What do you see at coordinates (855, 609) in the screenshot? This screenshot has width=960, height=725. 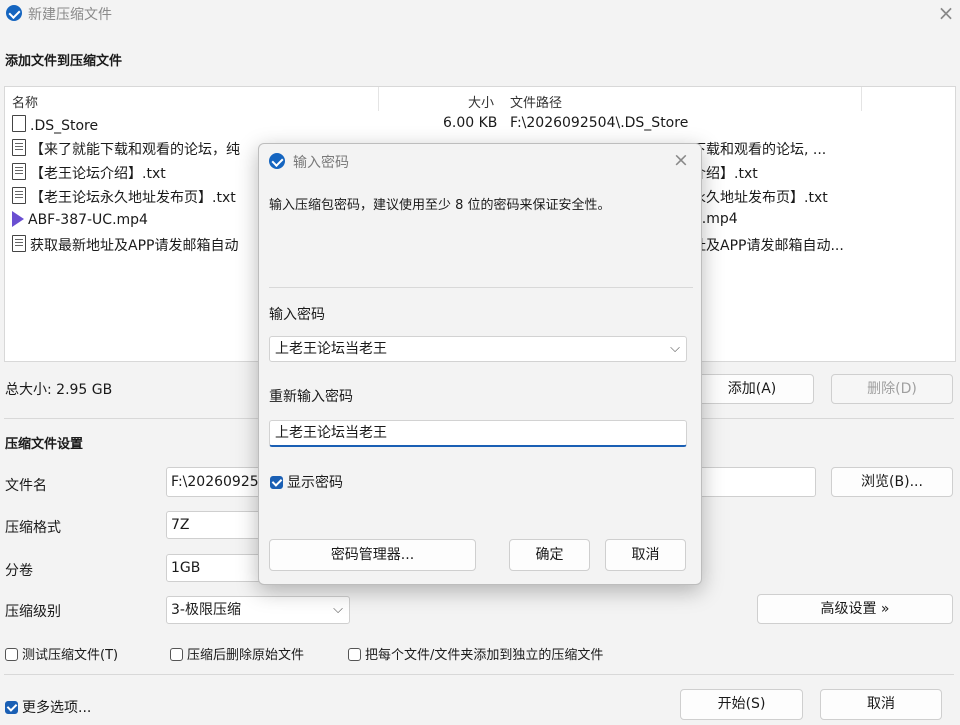 I see `advanced-settings-button: 高级设置 »` at bounding box center [855, 609].